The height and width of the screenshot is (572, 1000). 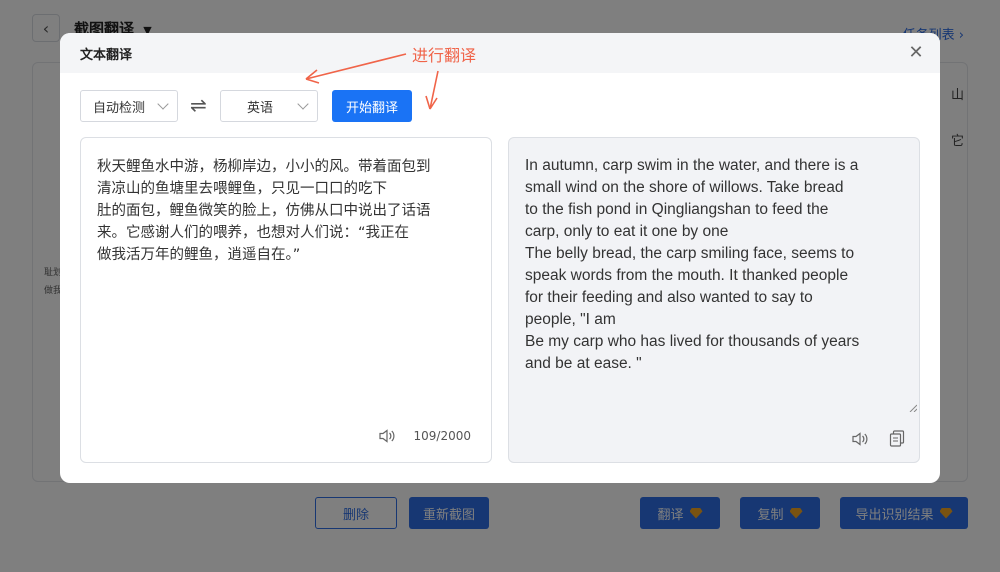 What do you see at coordinates (372, 106) in the screenshot?
I see `start-translation-button: 开始翻译` at bounding box center [372, 106].